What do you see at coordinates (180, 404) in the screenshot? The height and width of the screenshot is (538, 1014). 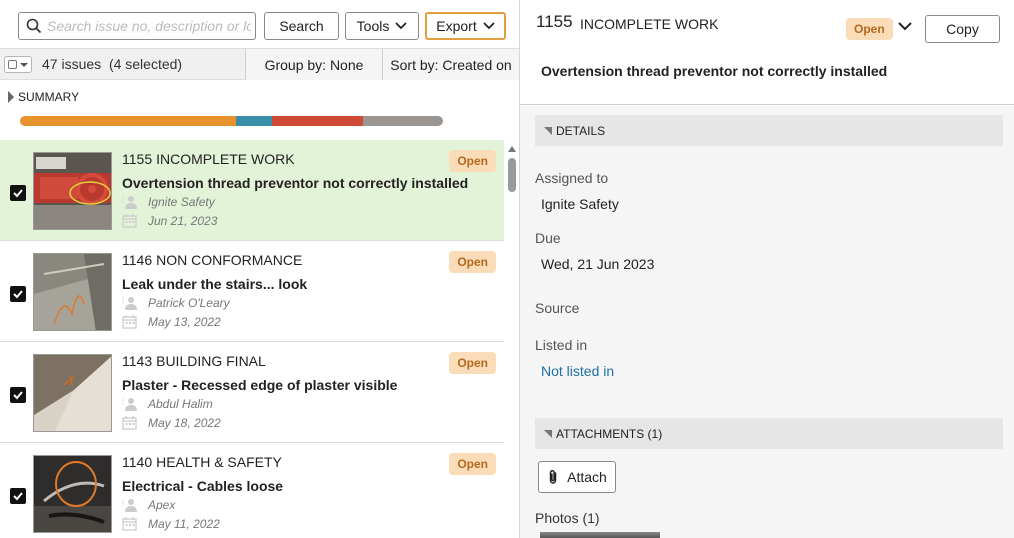 I see `assignee-name: Abdul Halim` at bounding box center [180, 404].